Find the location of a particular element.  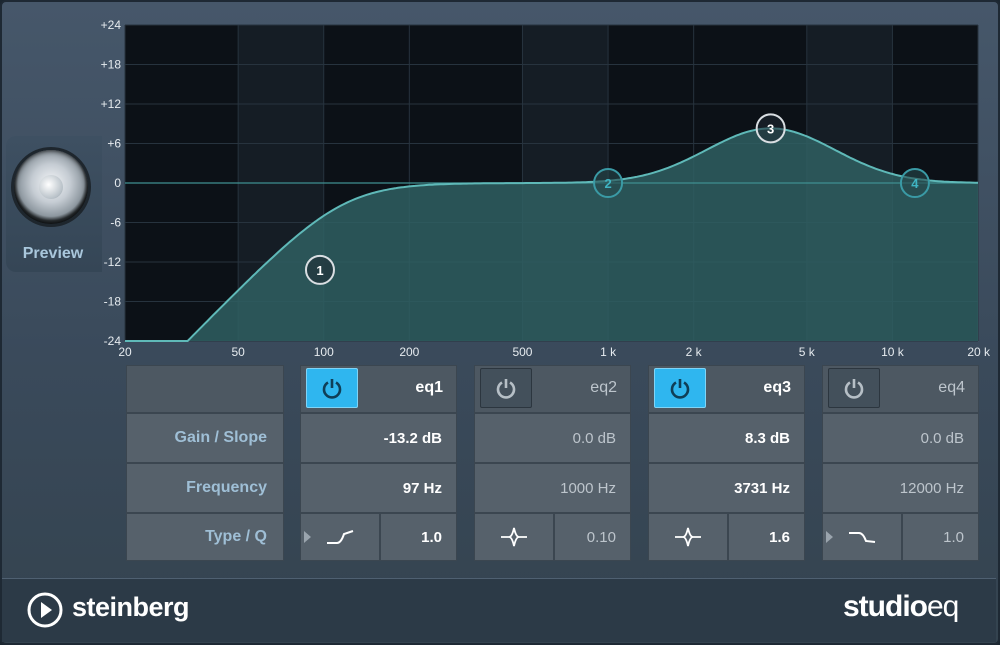

corner-cell is located at coordinates (205, 389).